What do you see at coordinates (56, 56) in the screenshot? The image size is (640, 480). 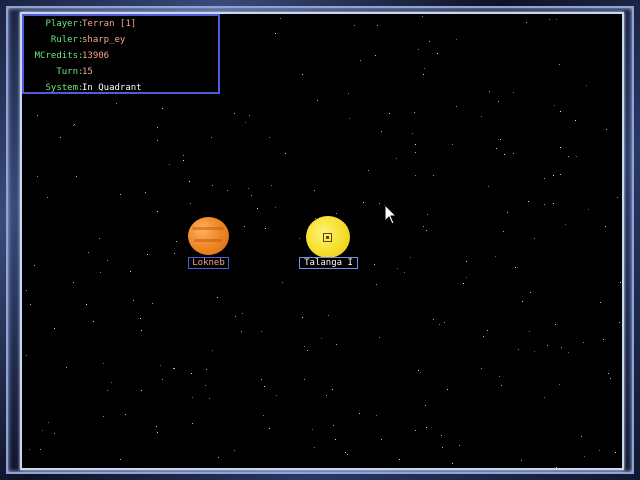 I see `mcredits-label: MCredits` at bounding box center [56, 56].